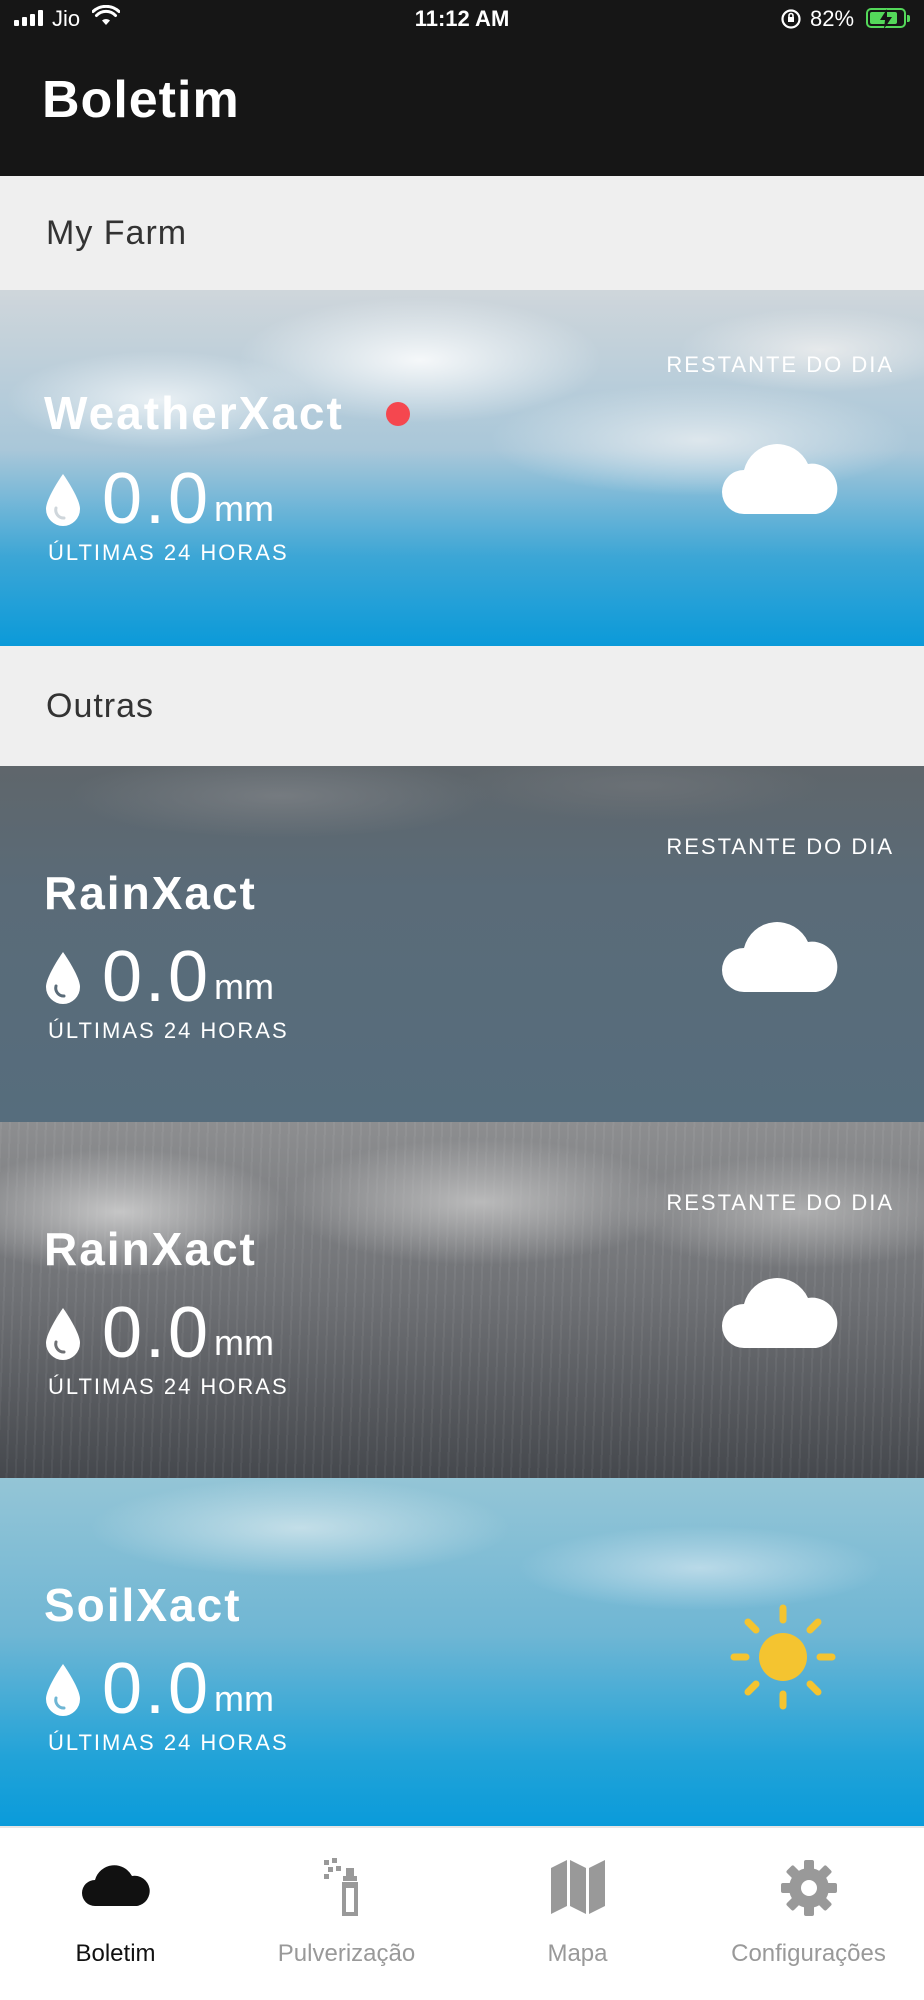 The width and height of the screenshot is (924, 2000). What do you see at coordinates (791, 19) in the screenshot?
I see `orientation-lock-icon` at bounding box center [791, 19].